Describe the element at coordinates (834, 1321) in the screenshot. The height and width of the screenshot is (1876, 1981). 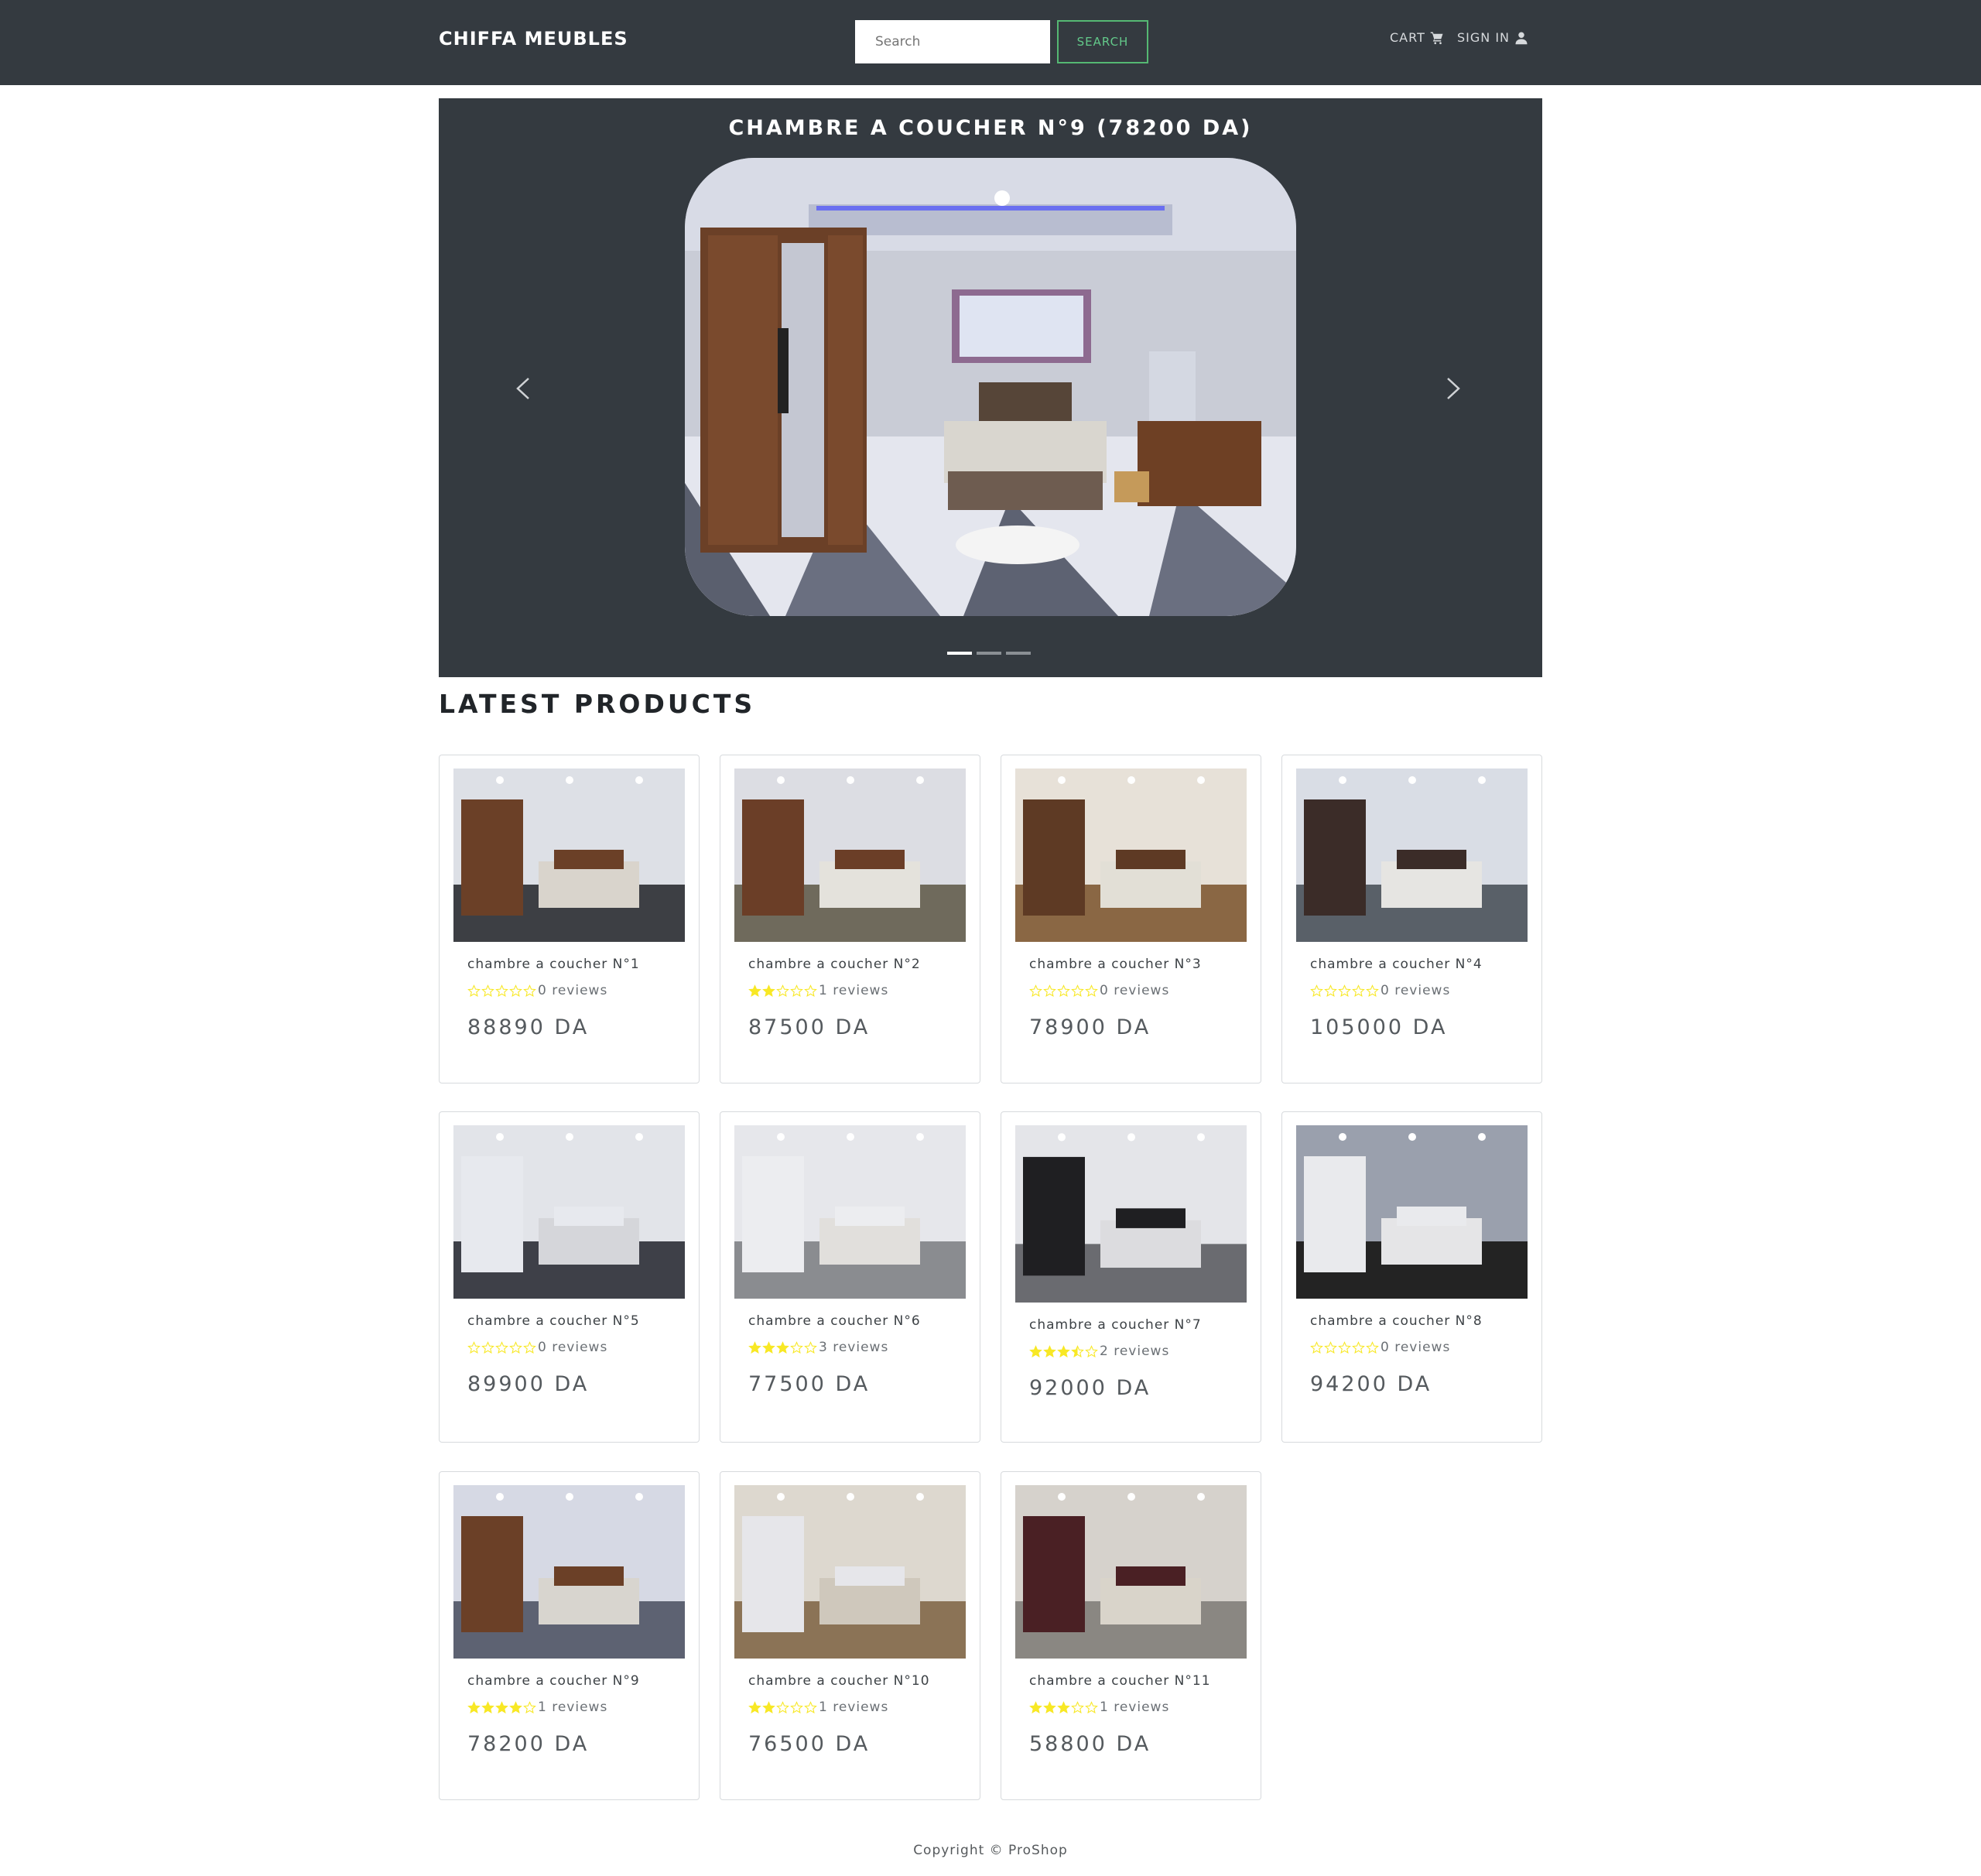
I see `product-name: chambre a coucher N°6` at that location.